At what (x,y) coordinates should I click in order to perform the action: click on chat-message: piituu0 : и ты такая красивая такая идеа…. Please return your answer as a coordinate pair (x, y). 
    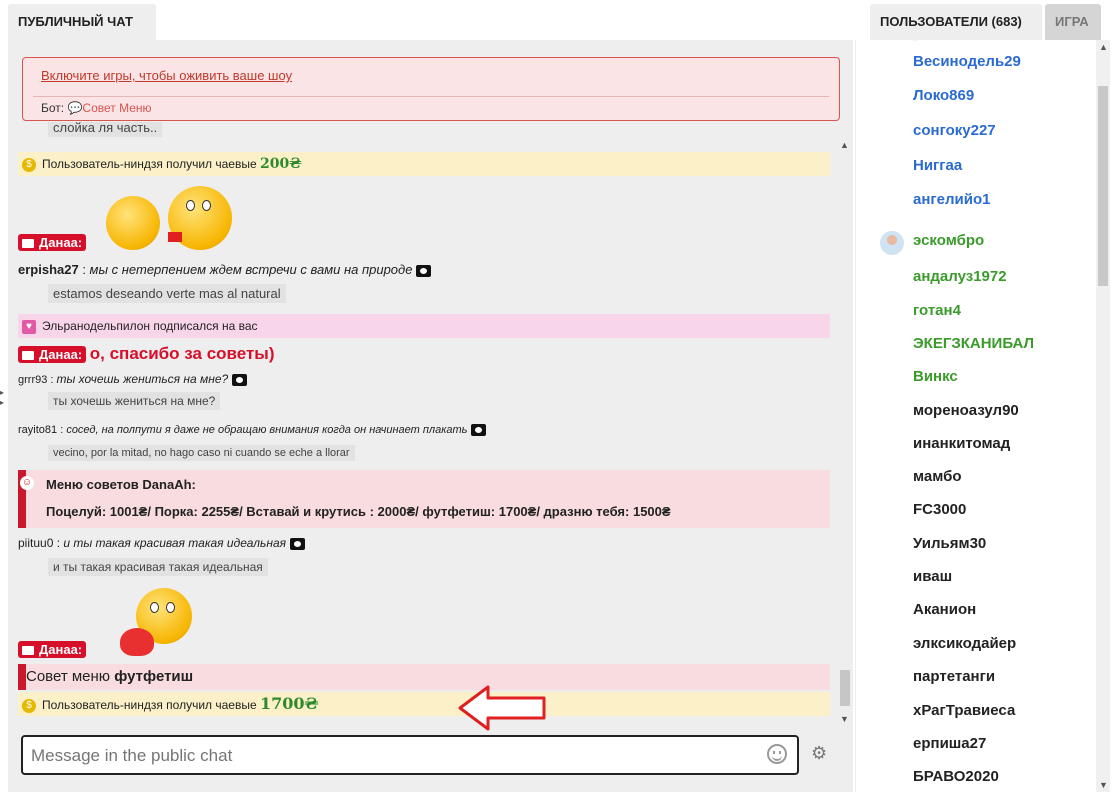
    Looking at the image, I should click on (424, 543).